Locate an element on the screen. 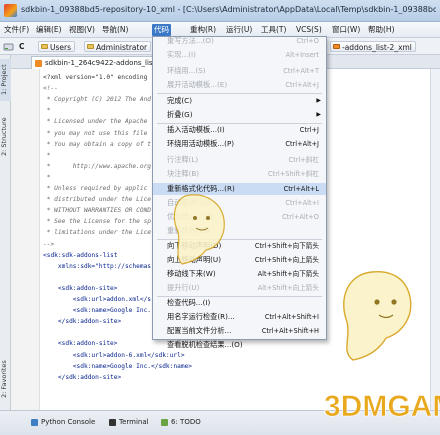 The height and width of the screenshot is (435, 440). code-menu-item: 行注释(L) Ctrl+斜杠 is located at coordinates (239, 160).